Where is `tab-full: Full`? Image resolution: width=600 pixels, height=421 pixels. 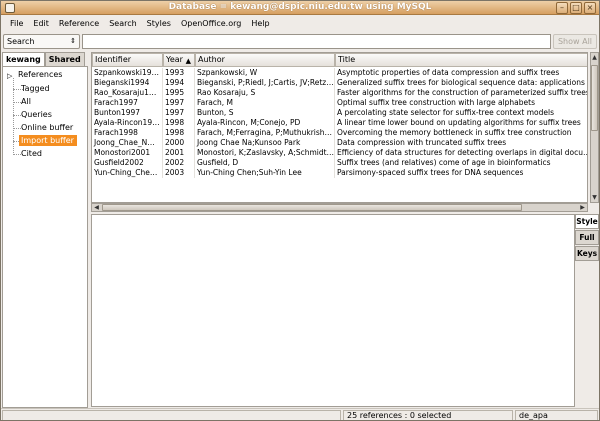
tab-full: Full is located at coordinates (587, 237).